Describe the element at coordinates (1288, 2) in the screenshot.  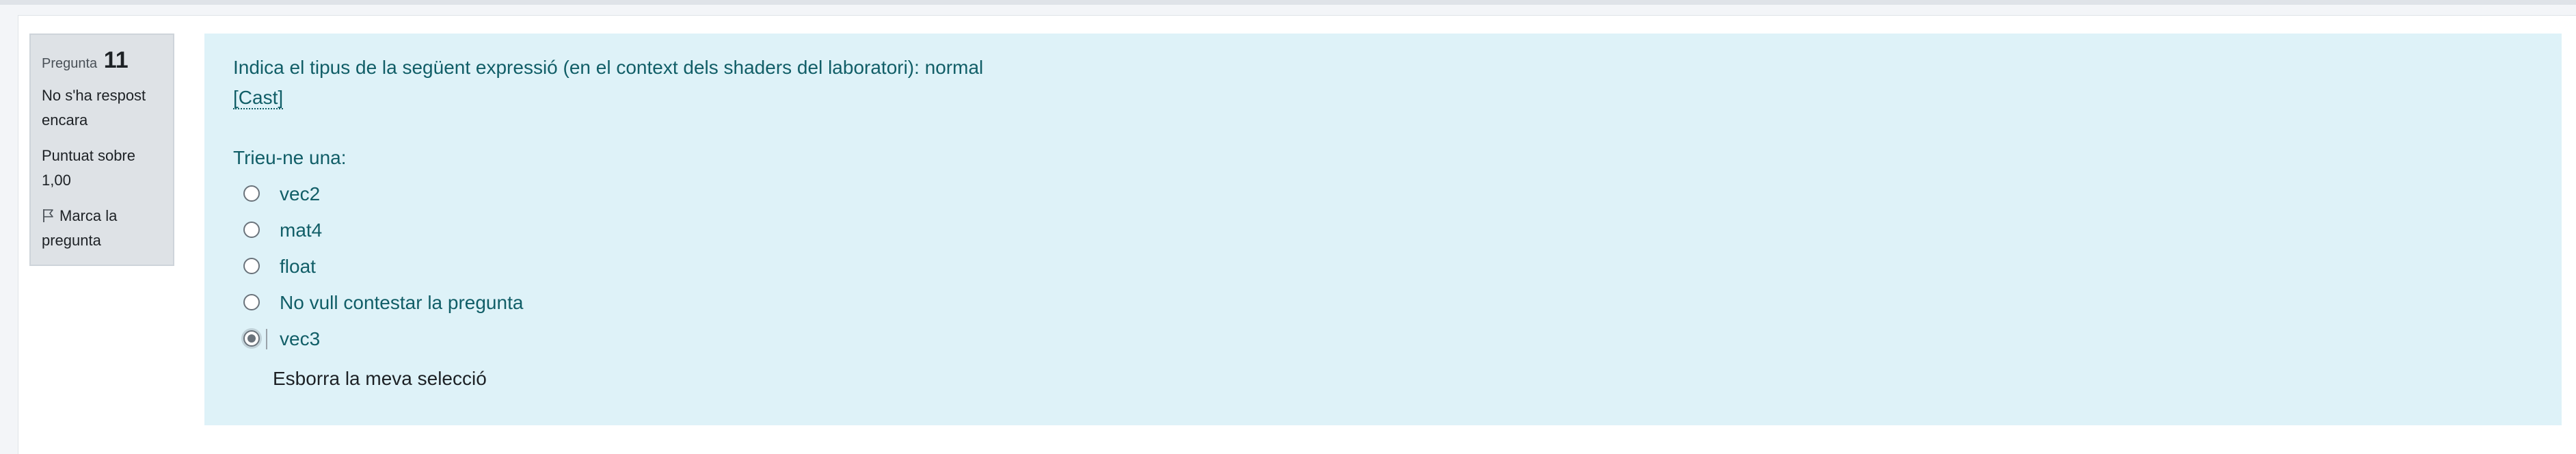
I see `top-divider` at that location.